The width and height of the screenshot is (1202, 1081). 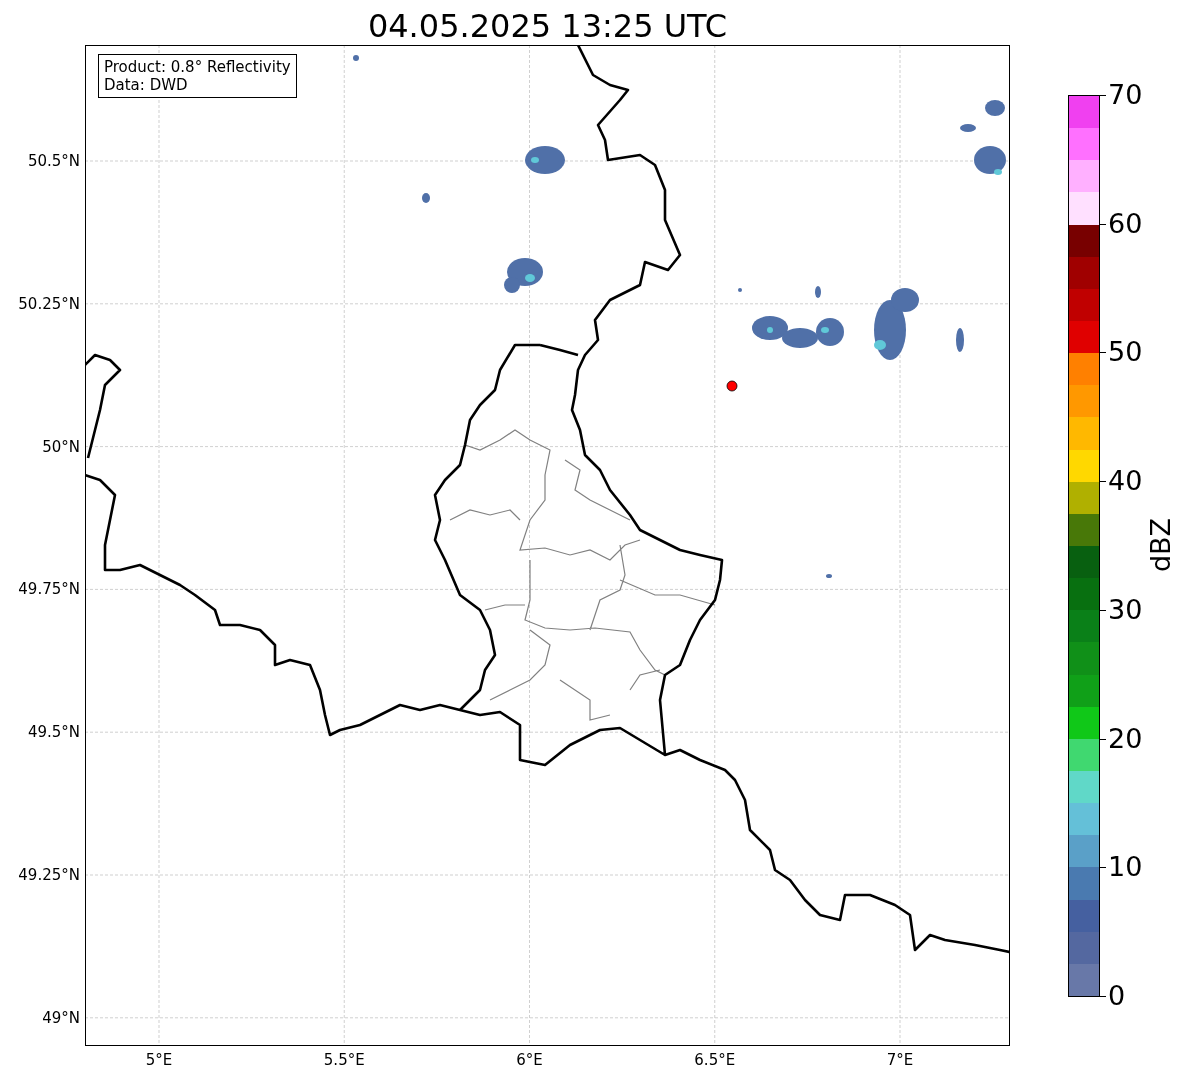 What do you see at coordinates (61, 1017) in the screenshot?
I see `latitude-label: 49°N` at bounding box center [61, 1017].